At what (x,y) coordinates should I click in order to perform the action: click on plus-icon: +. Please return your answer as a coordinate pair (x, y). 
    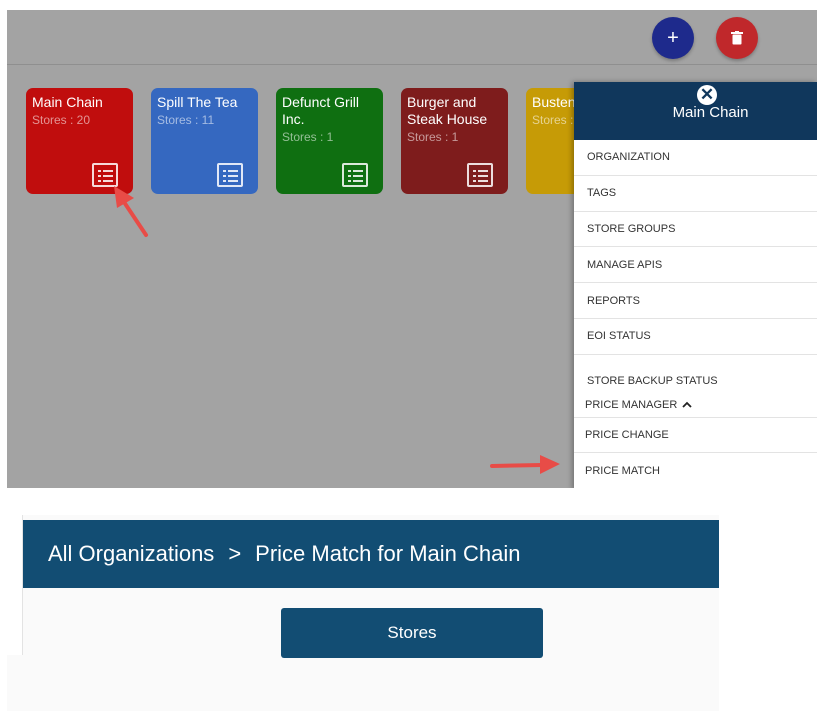
    Looking at the image, I should click on (673, 37).